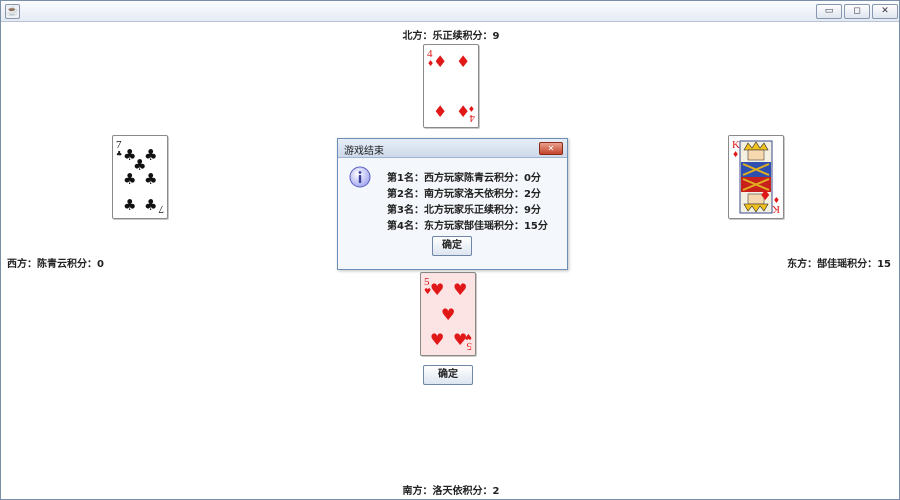 Image resolution: width=900 pixels, height=500 pixels. What do you see at coordinates (452, 148) in the screenshot?
I see `dialog-titlebar: 游戏结束 ✕` at bounding box center [452, 148].